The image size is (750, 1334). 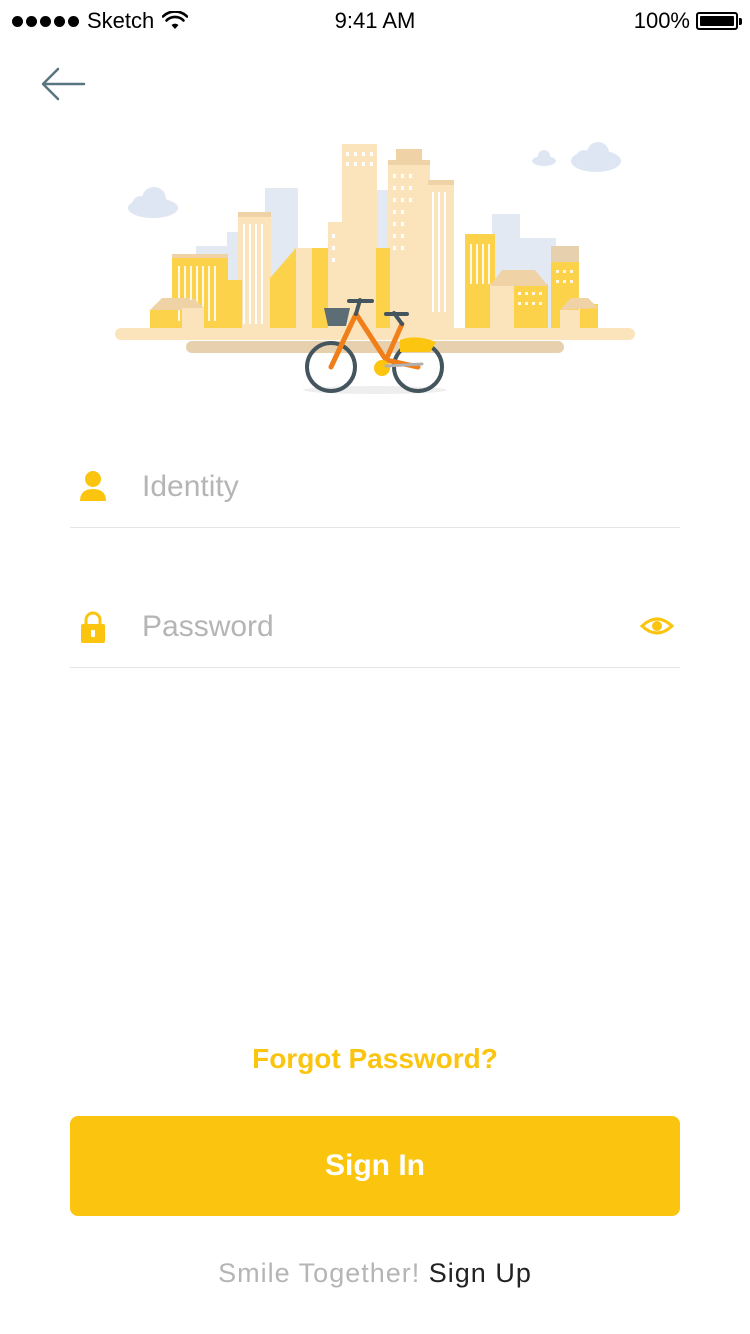 I want to click on sign-in-button: Sign In, so click(x=375, y=1166).